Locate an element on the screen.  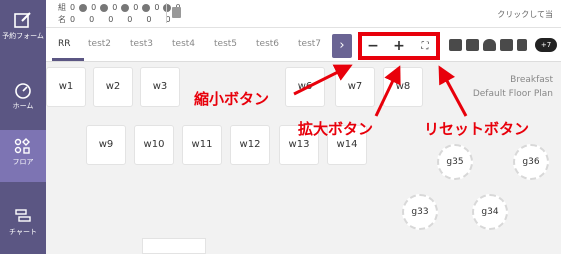
table-w7: w7 is located at coordinates (355, 87).